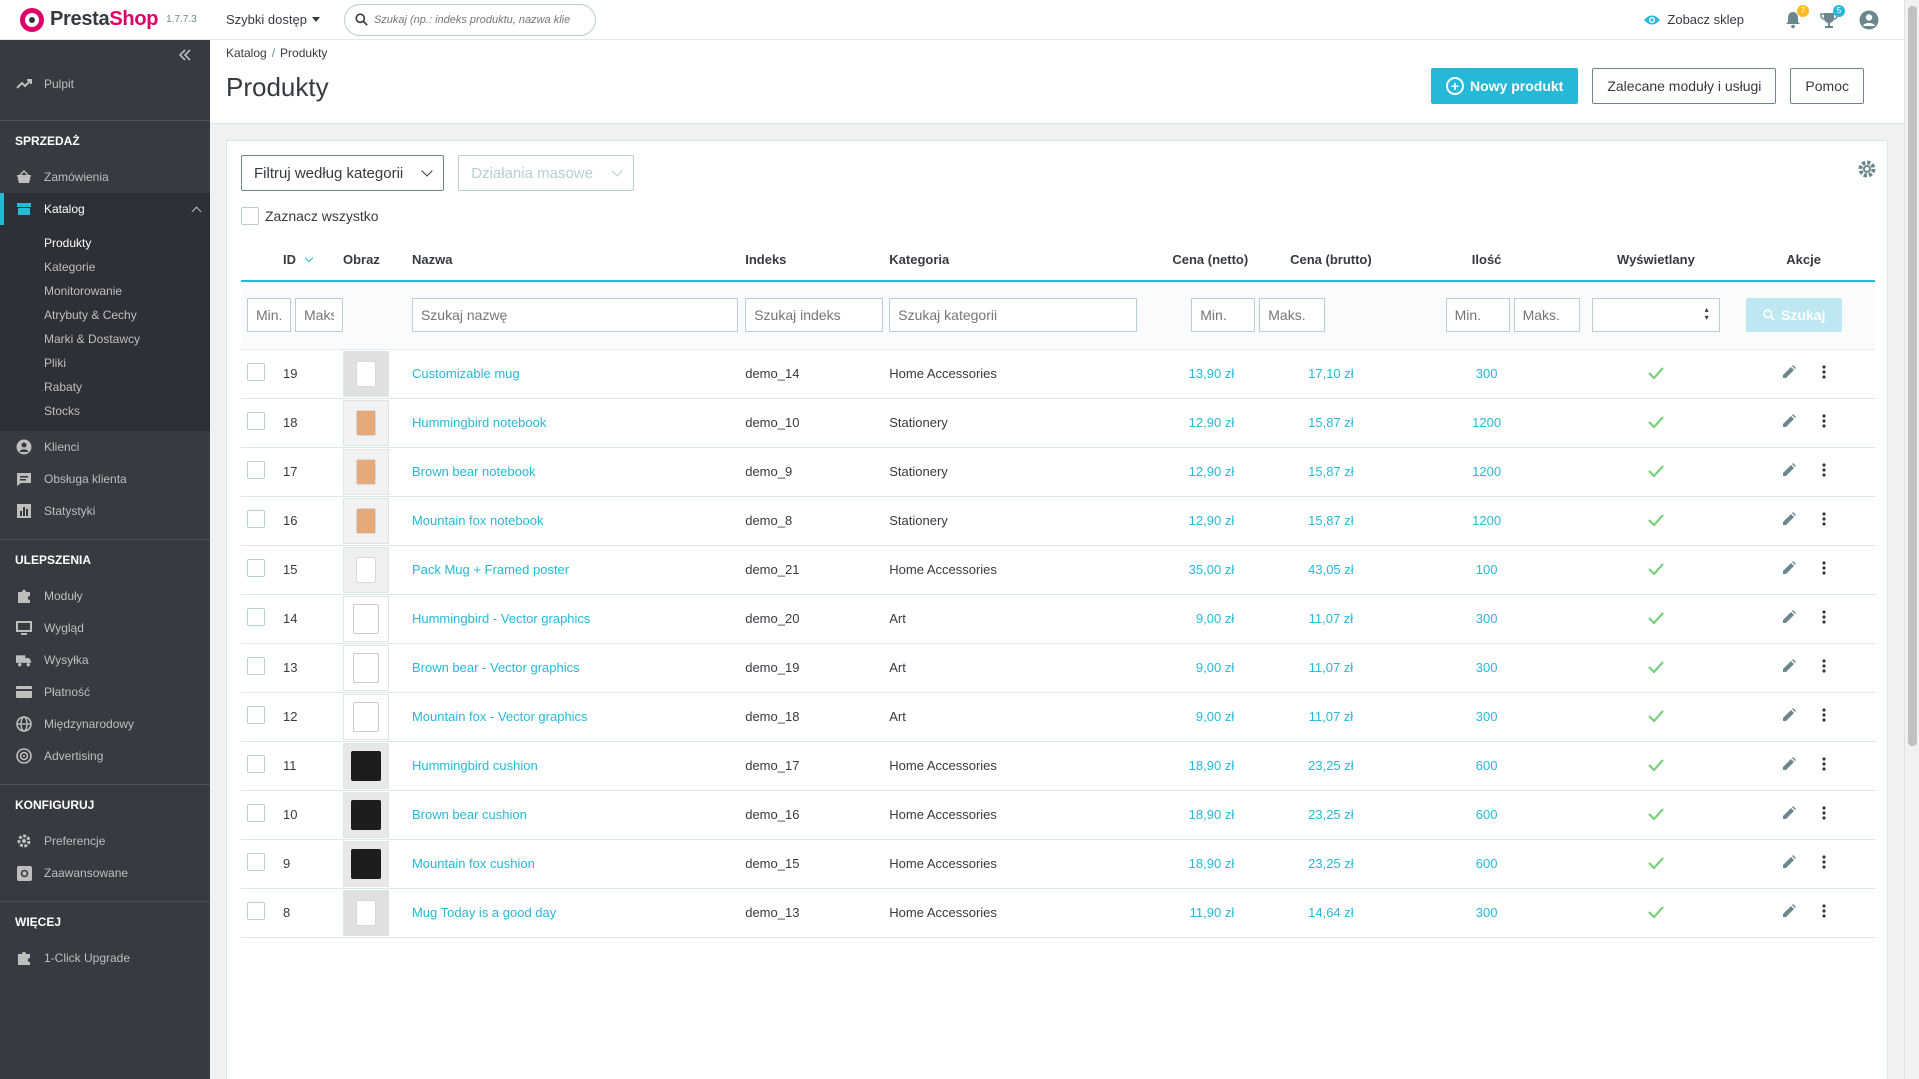 Image resolution: width=1919 pixels, height=1079 pixels. What do you see at coordinates (1223, 315) in the screenshot?
I see `filter-price-min` at bounding box center [1223, 315].